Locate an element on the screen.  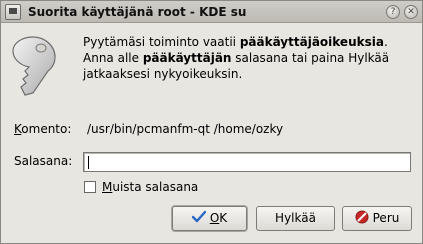
cancel-icon is located at coordinates (362, 217).